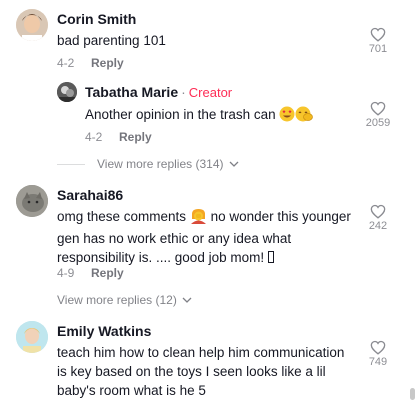 This screenshot has width=419, height=400. I want to click on like-count: 749, so click(378, 362).